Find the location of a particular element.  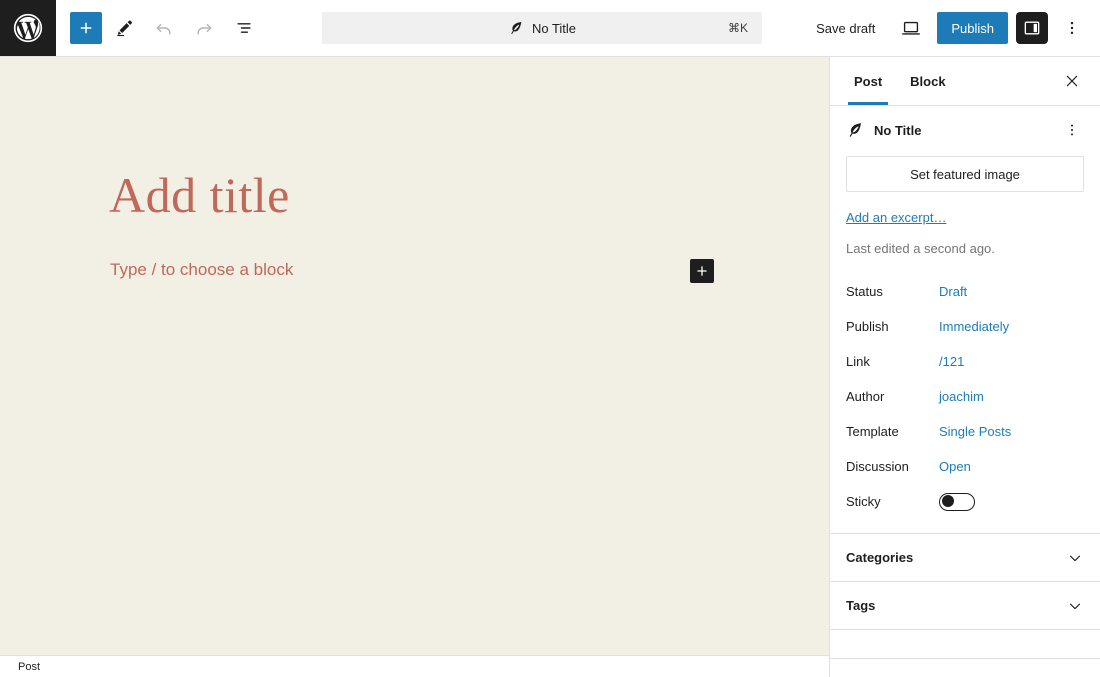

redo-arrow-icon is located at coordinates (204, 28).